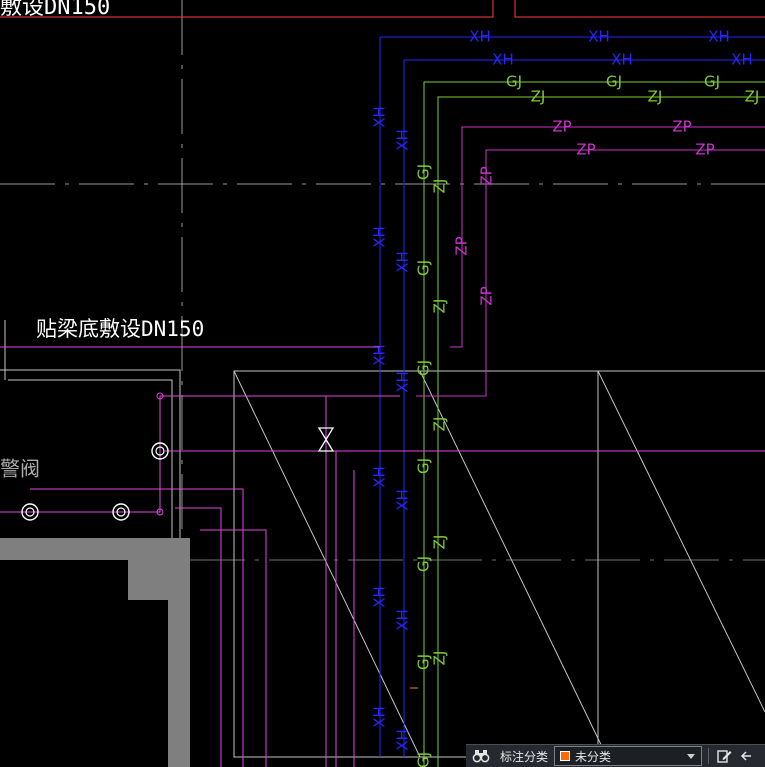 Image resolution: width=765 pixels, height=767 pixels. What do you see at coordinates (746, 756) in the screenshot?
I see `back-arrow-icon` at bounding box center [746, 756].